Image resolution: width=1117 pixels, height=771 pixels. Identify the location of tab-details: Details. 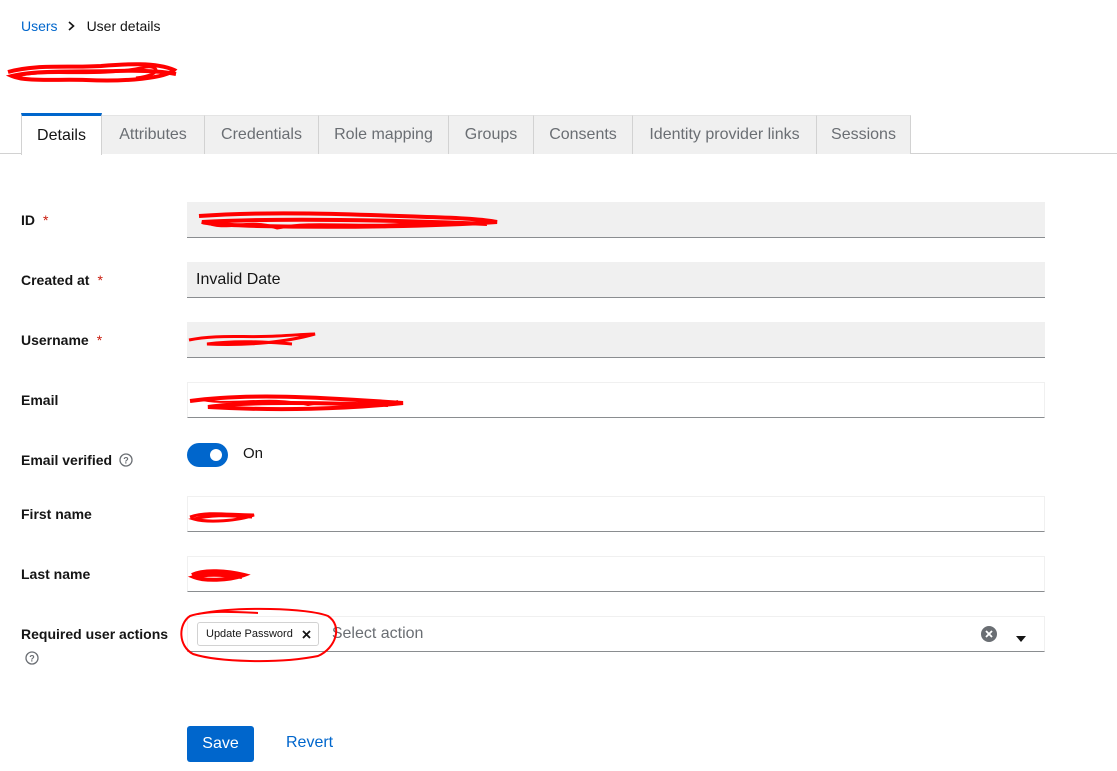
(61, 134).